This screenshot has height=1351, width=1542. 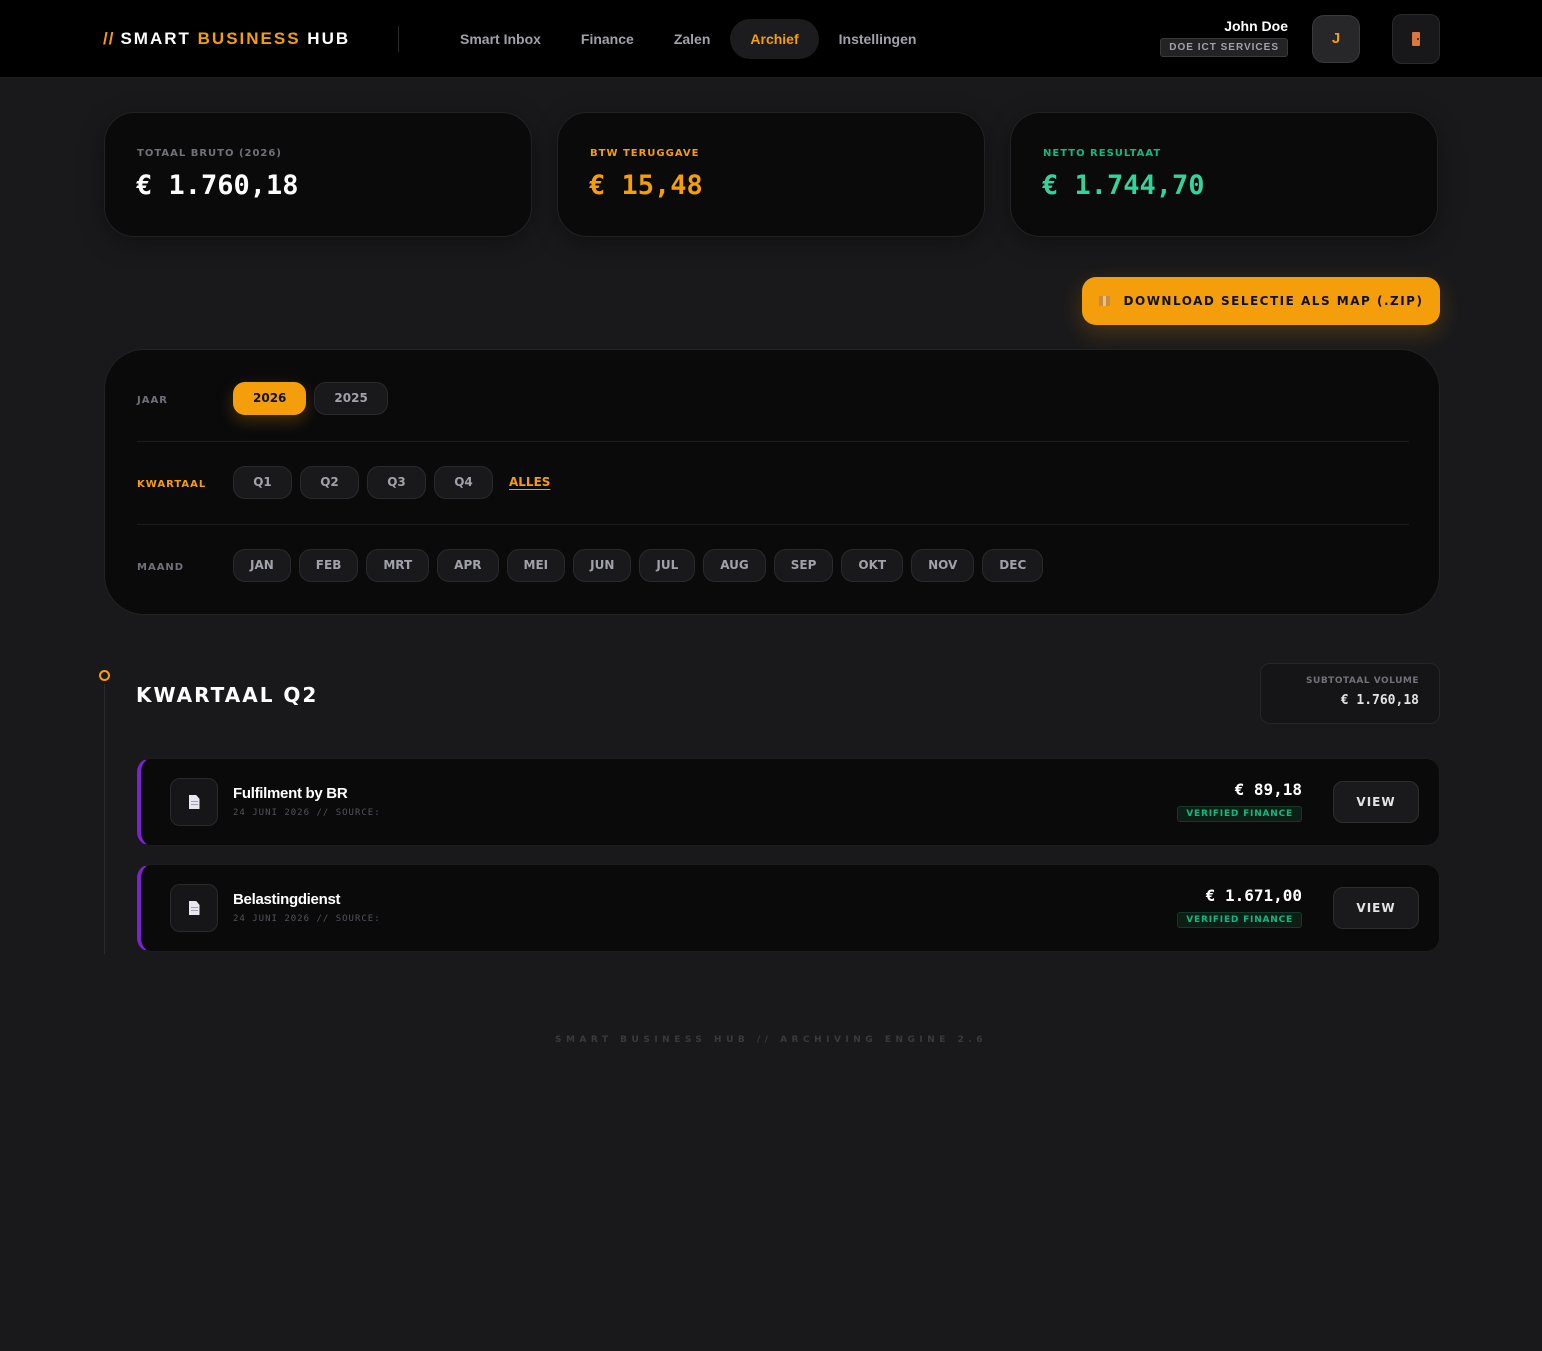 What do you see at coordinates (161, 567) in the screenshot?
I see `filter-label-month: MAAND` at bounding box center [161, 567].